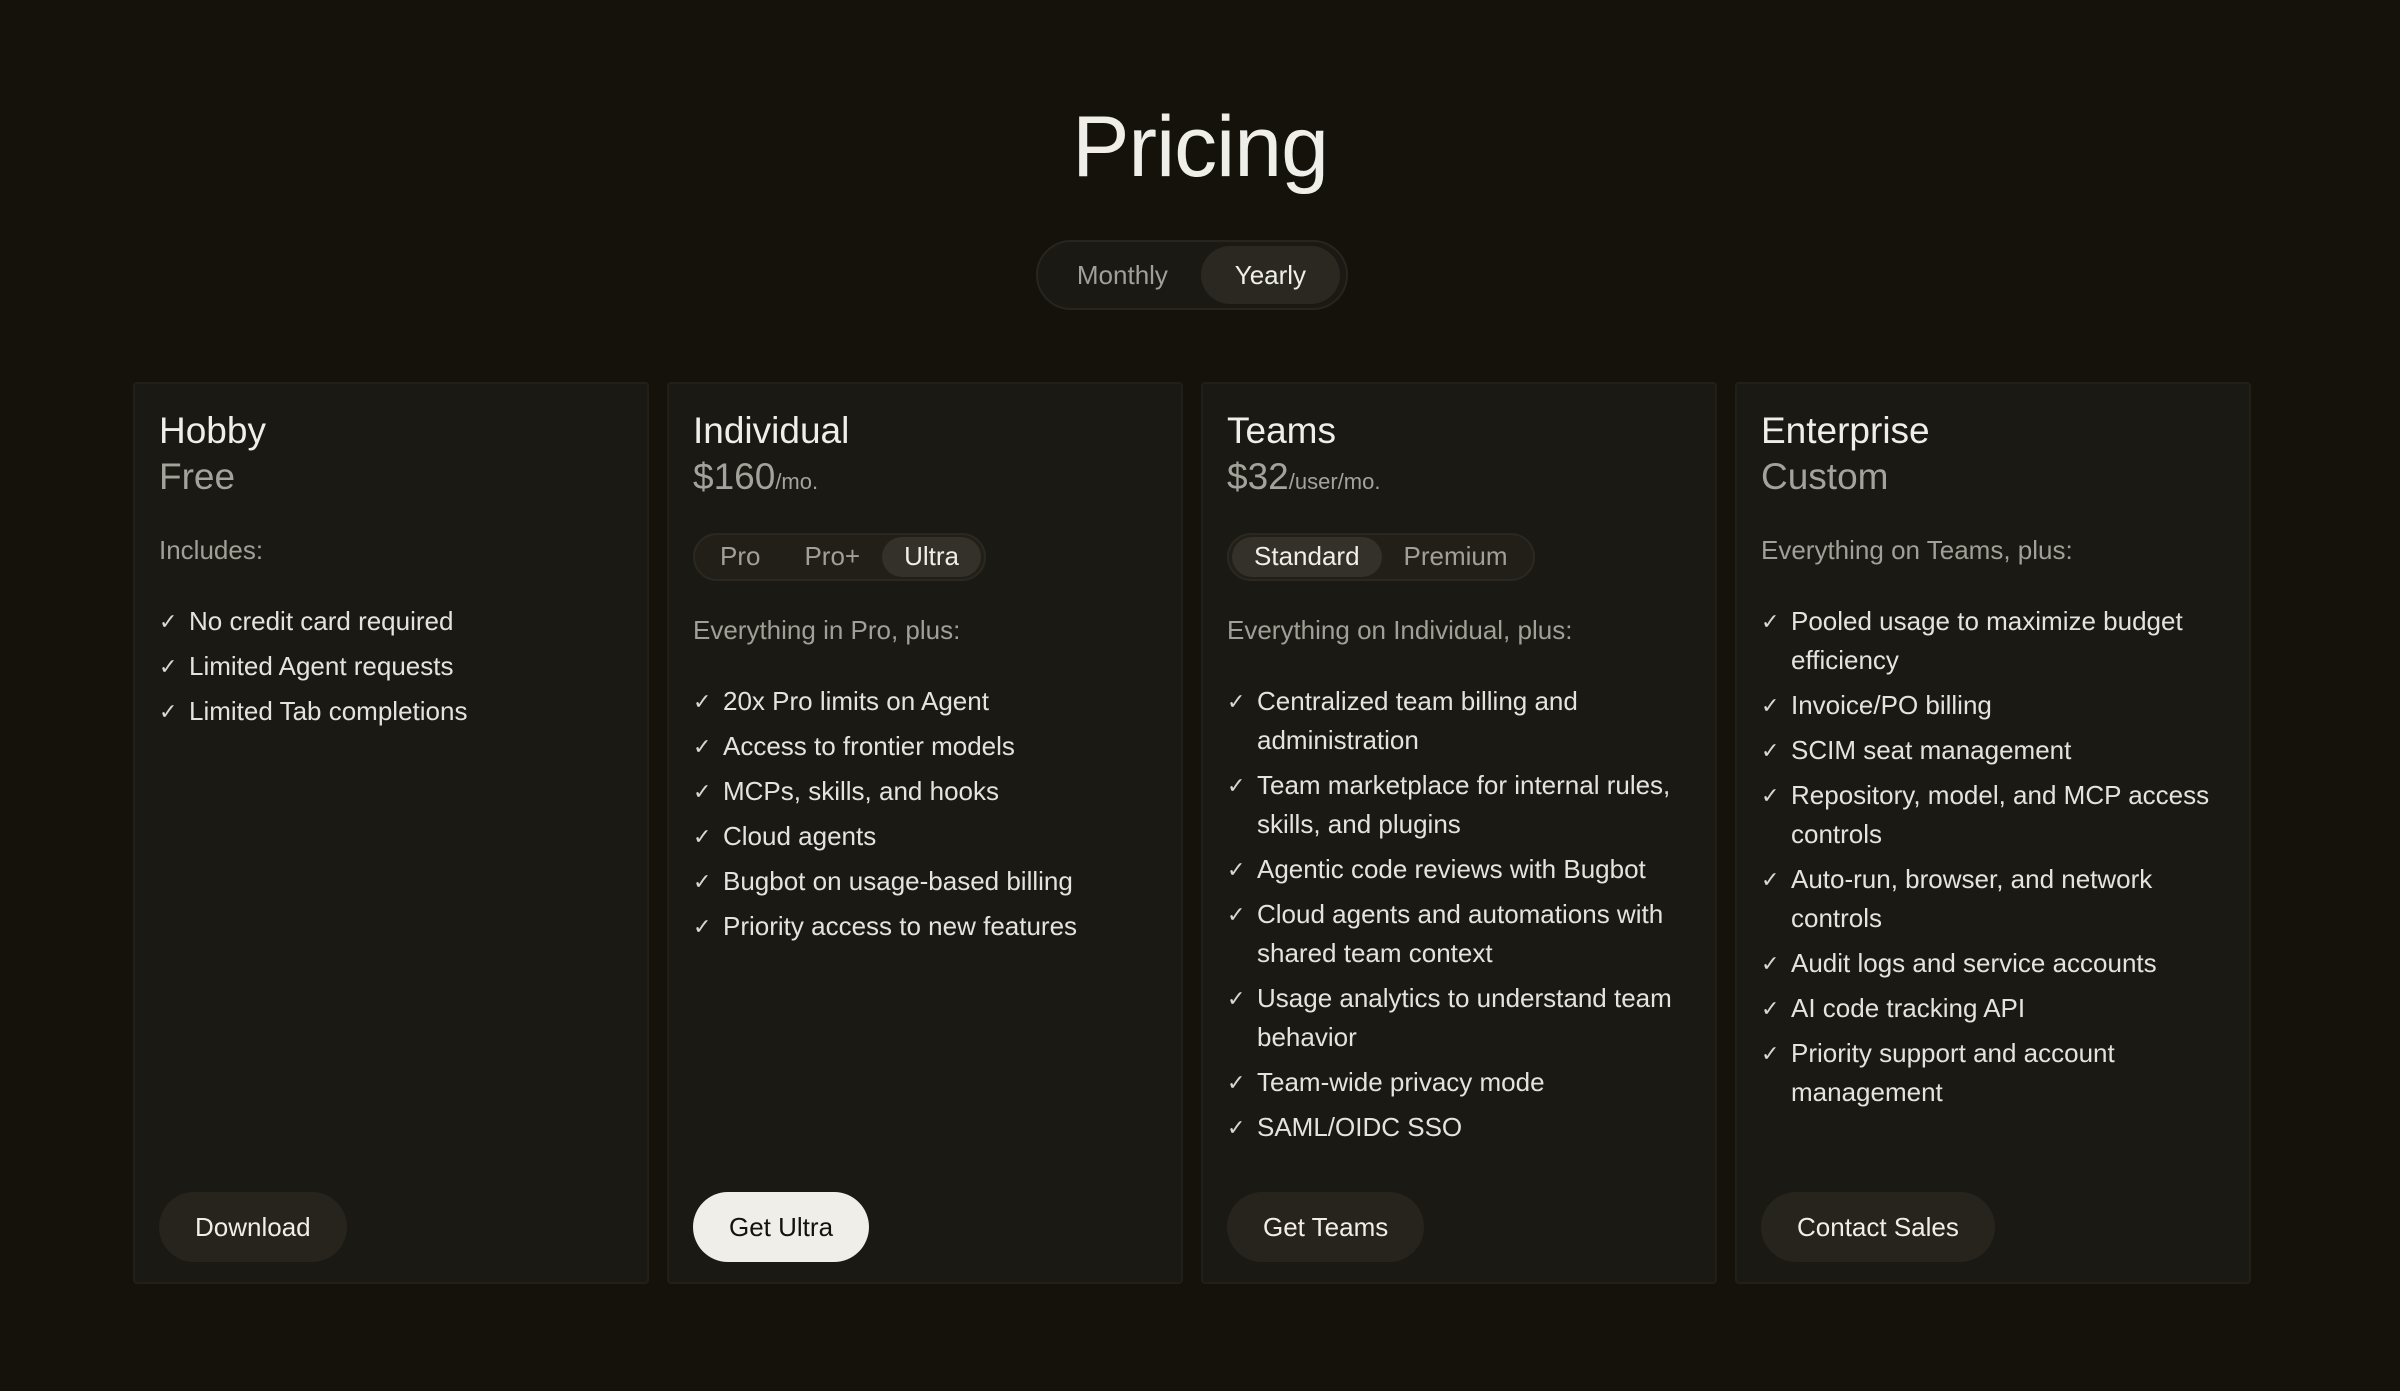 The height and width of the screenshot is (1391, 2400). I want to click on feature-text: Bugbot on usage-based billing, so click(898, 880).